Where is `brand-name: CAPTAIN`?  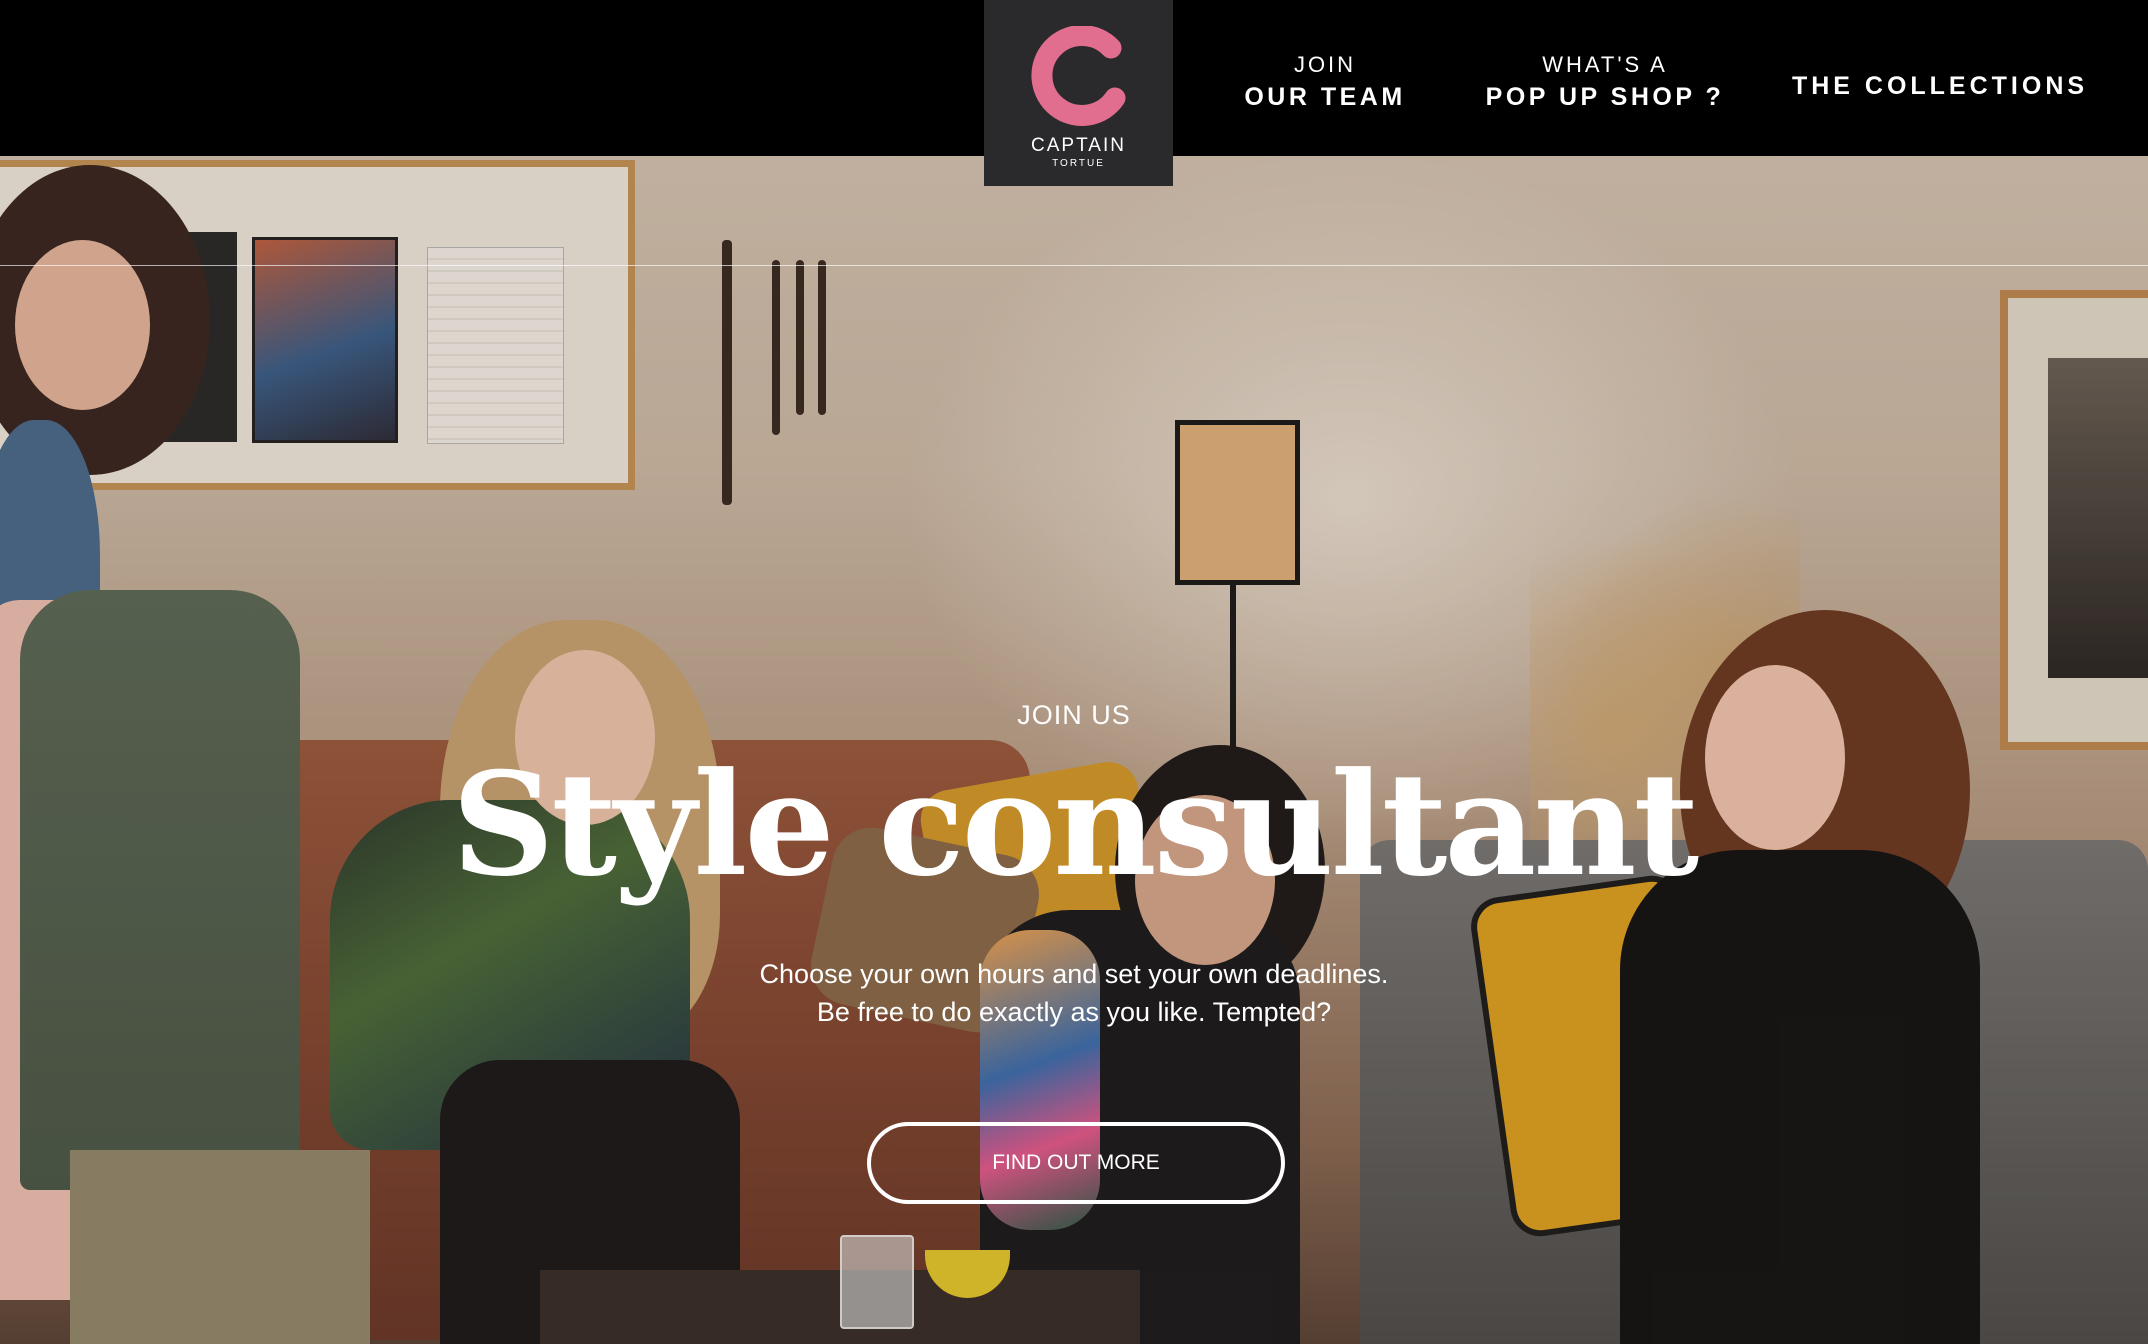
brand-name: CAPTAIN is located at coordinates (1078, 145).